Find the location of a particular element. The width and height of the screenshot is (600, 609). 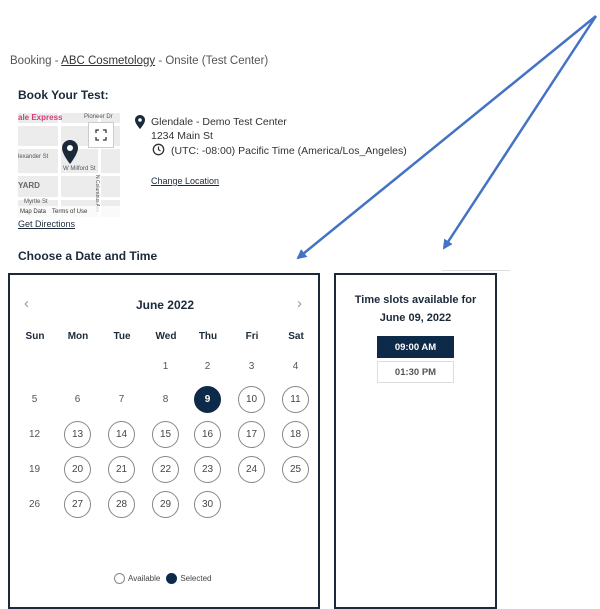

choose-date-time-heading: Choose a Date and Time is located at coordinates (88, 256).